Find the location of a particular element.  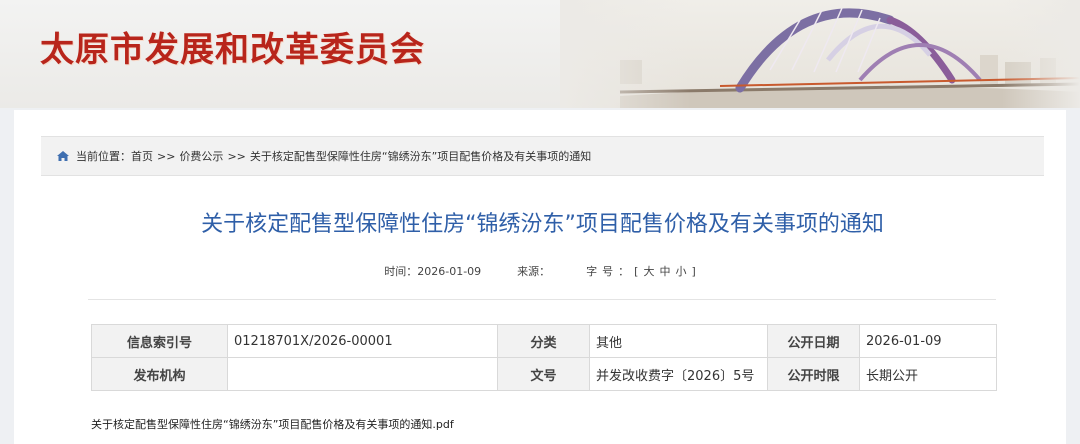

site-title: 太原市发展和改革委员会 is located at coordinates (232, 50).